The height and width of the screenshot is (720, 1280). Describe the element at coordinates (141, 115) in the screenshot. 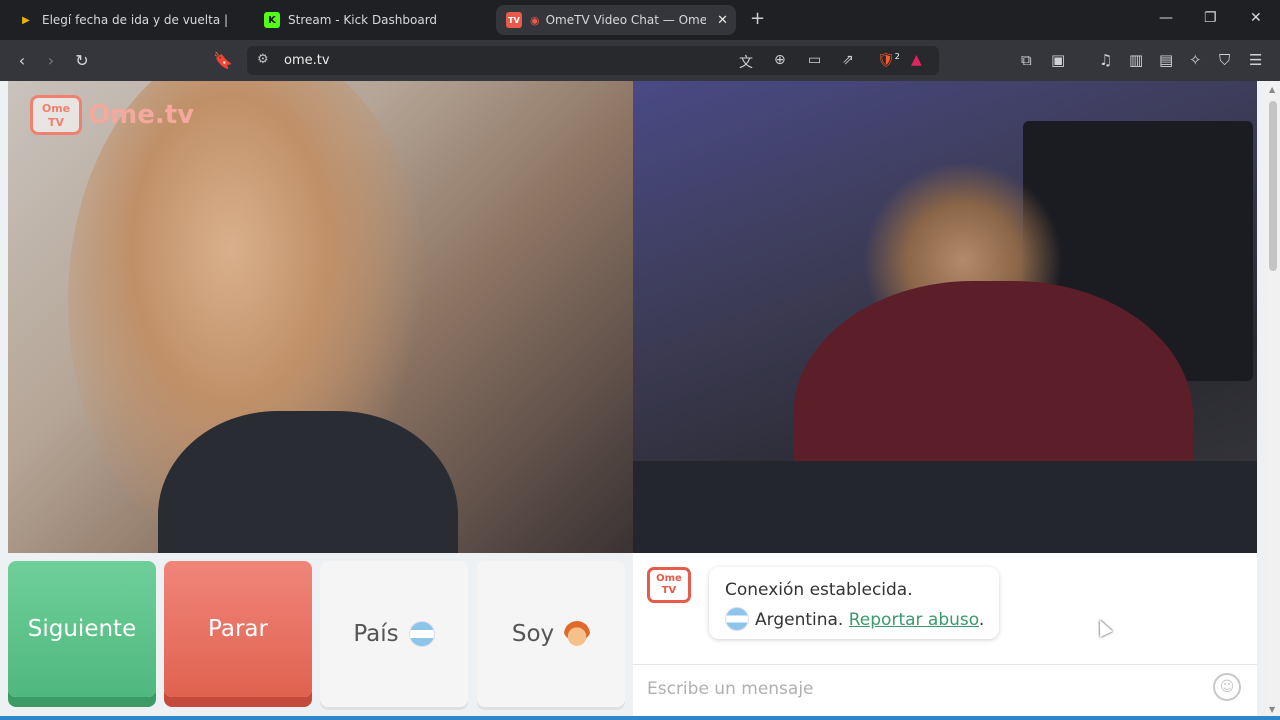

I see `wordmark: Ome.tv` at that location.